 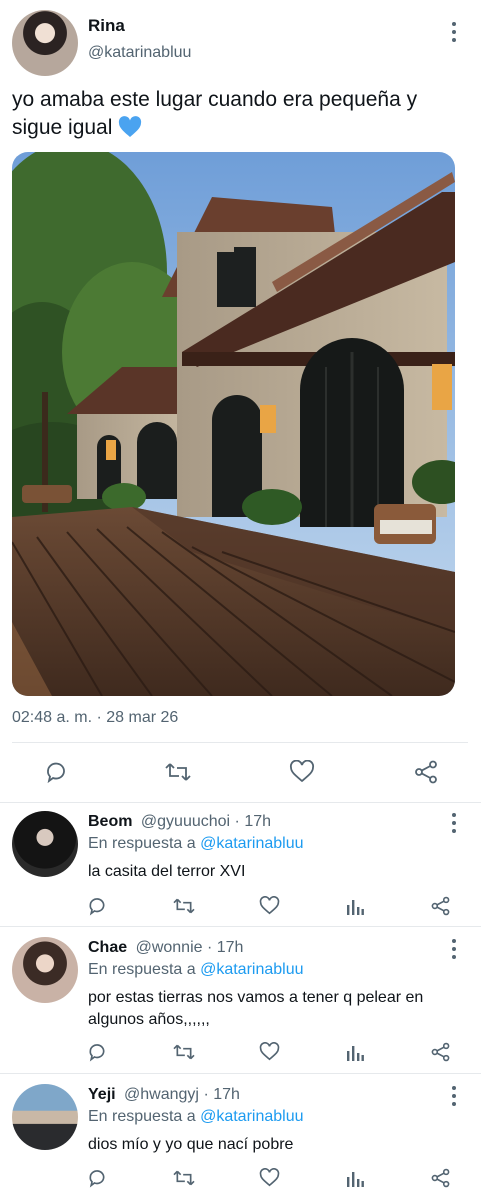 What do you see at coordinates (191, 1144) in the screenshot?
I see `reply-text: dios mío y yo que nací pobre` at bounding box center [191, 1144].